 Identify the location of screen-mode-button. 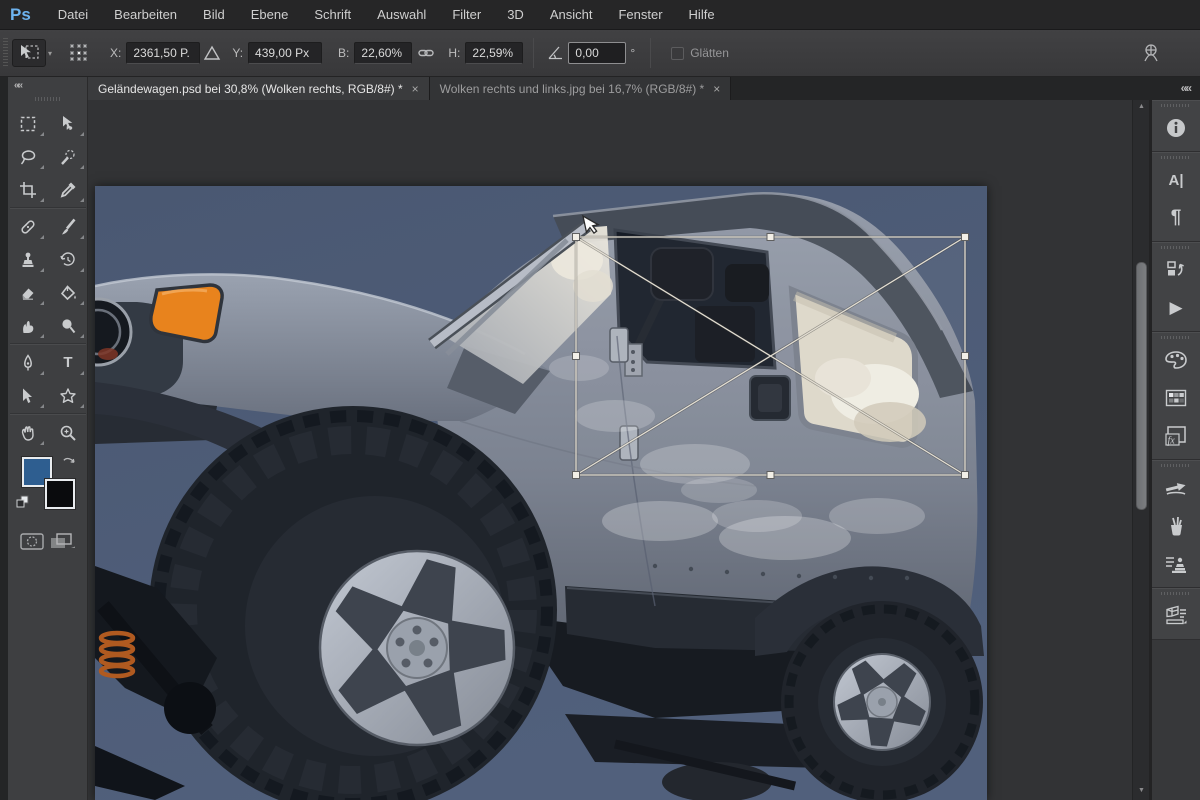
(62, 544).